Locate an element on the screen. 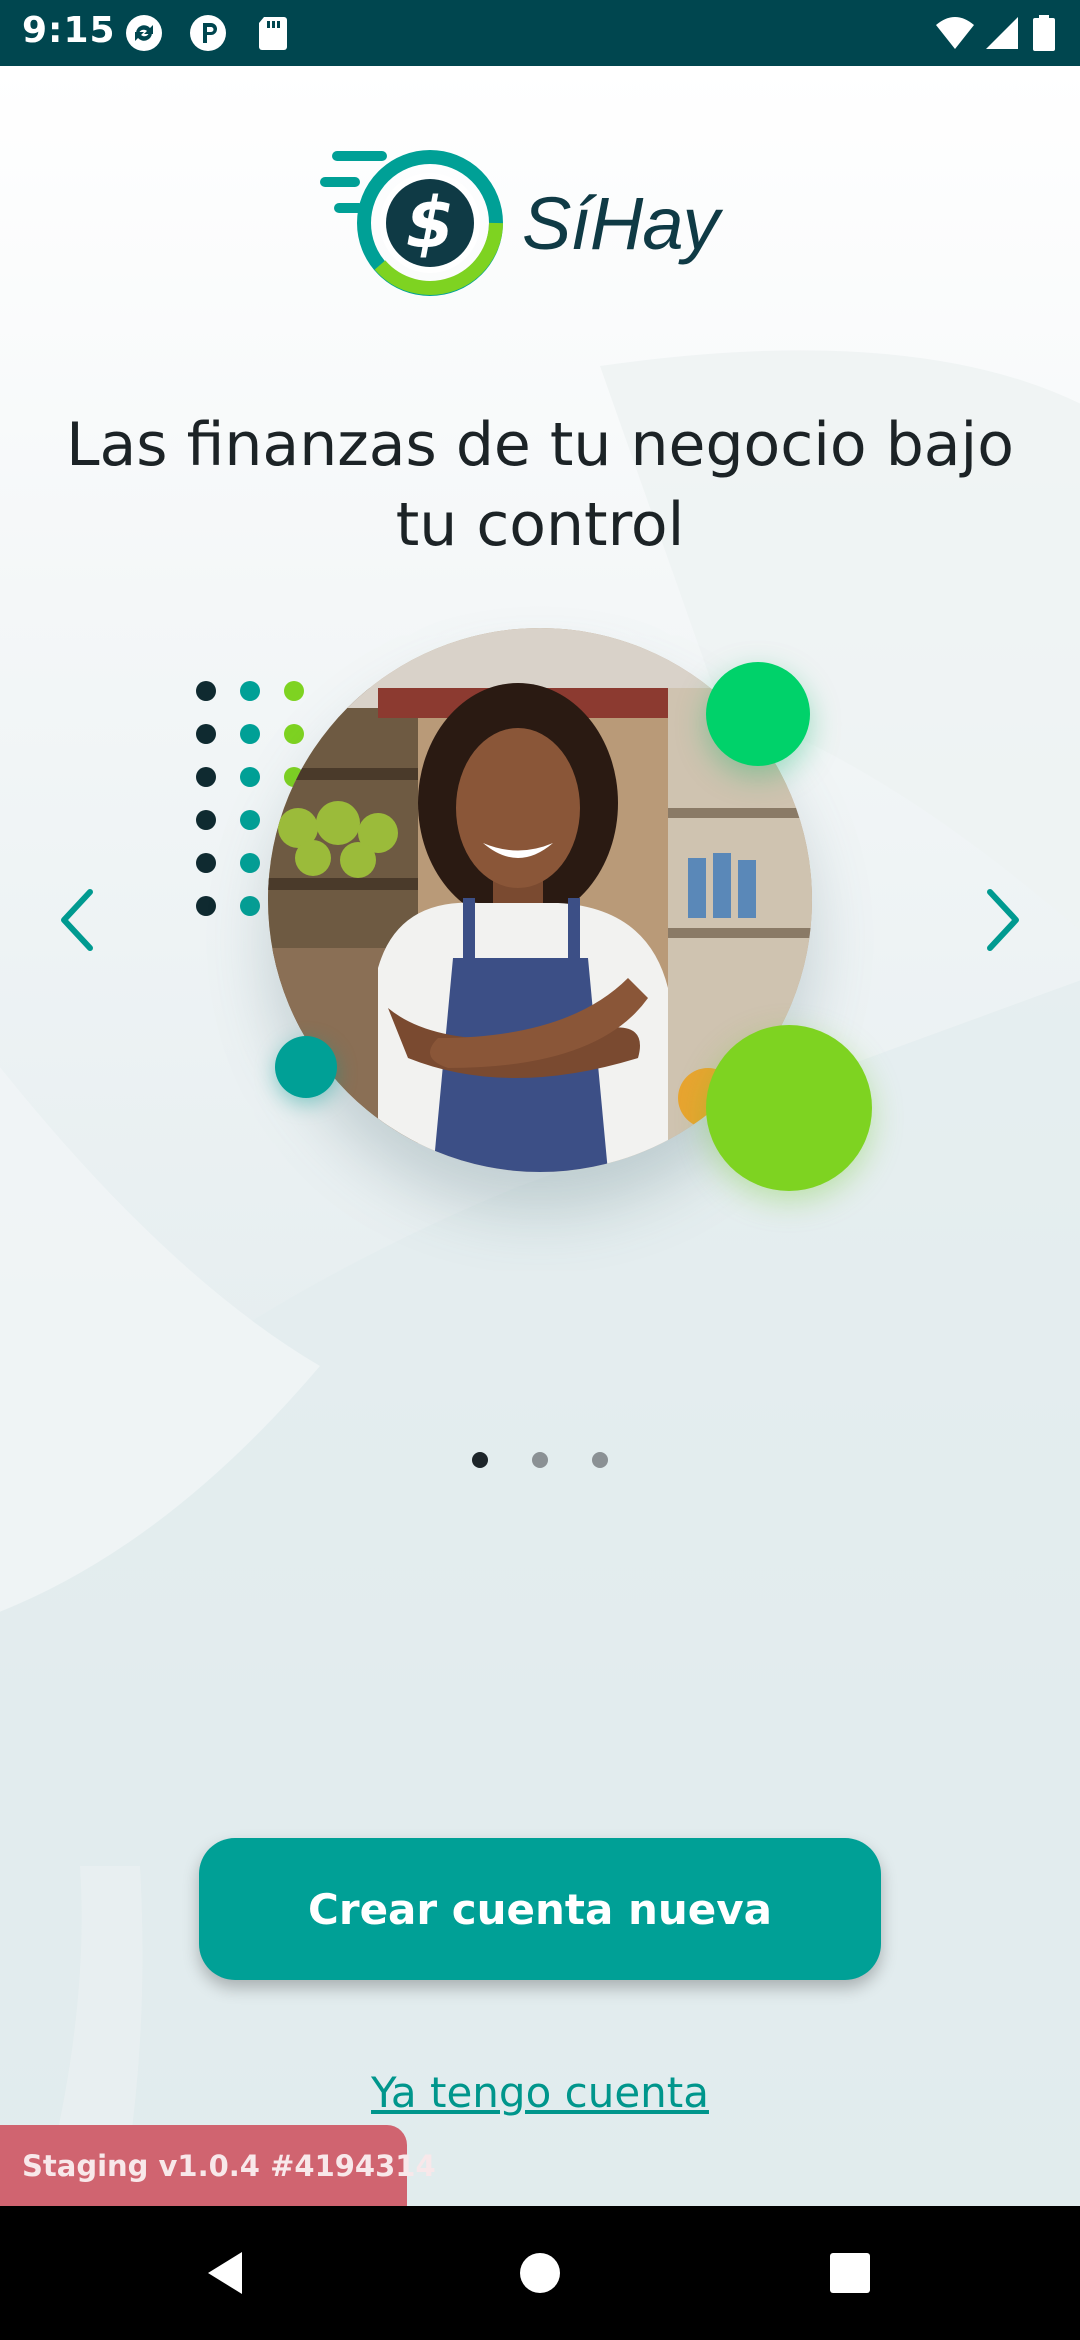 The width and height of the screenshot is (1080, 2340). battery-icon is located at coordinates (1044, 33).